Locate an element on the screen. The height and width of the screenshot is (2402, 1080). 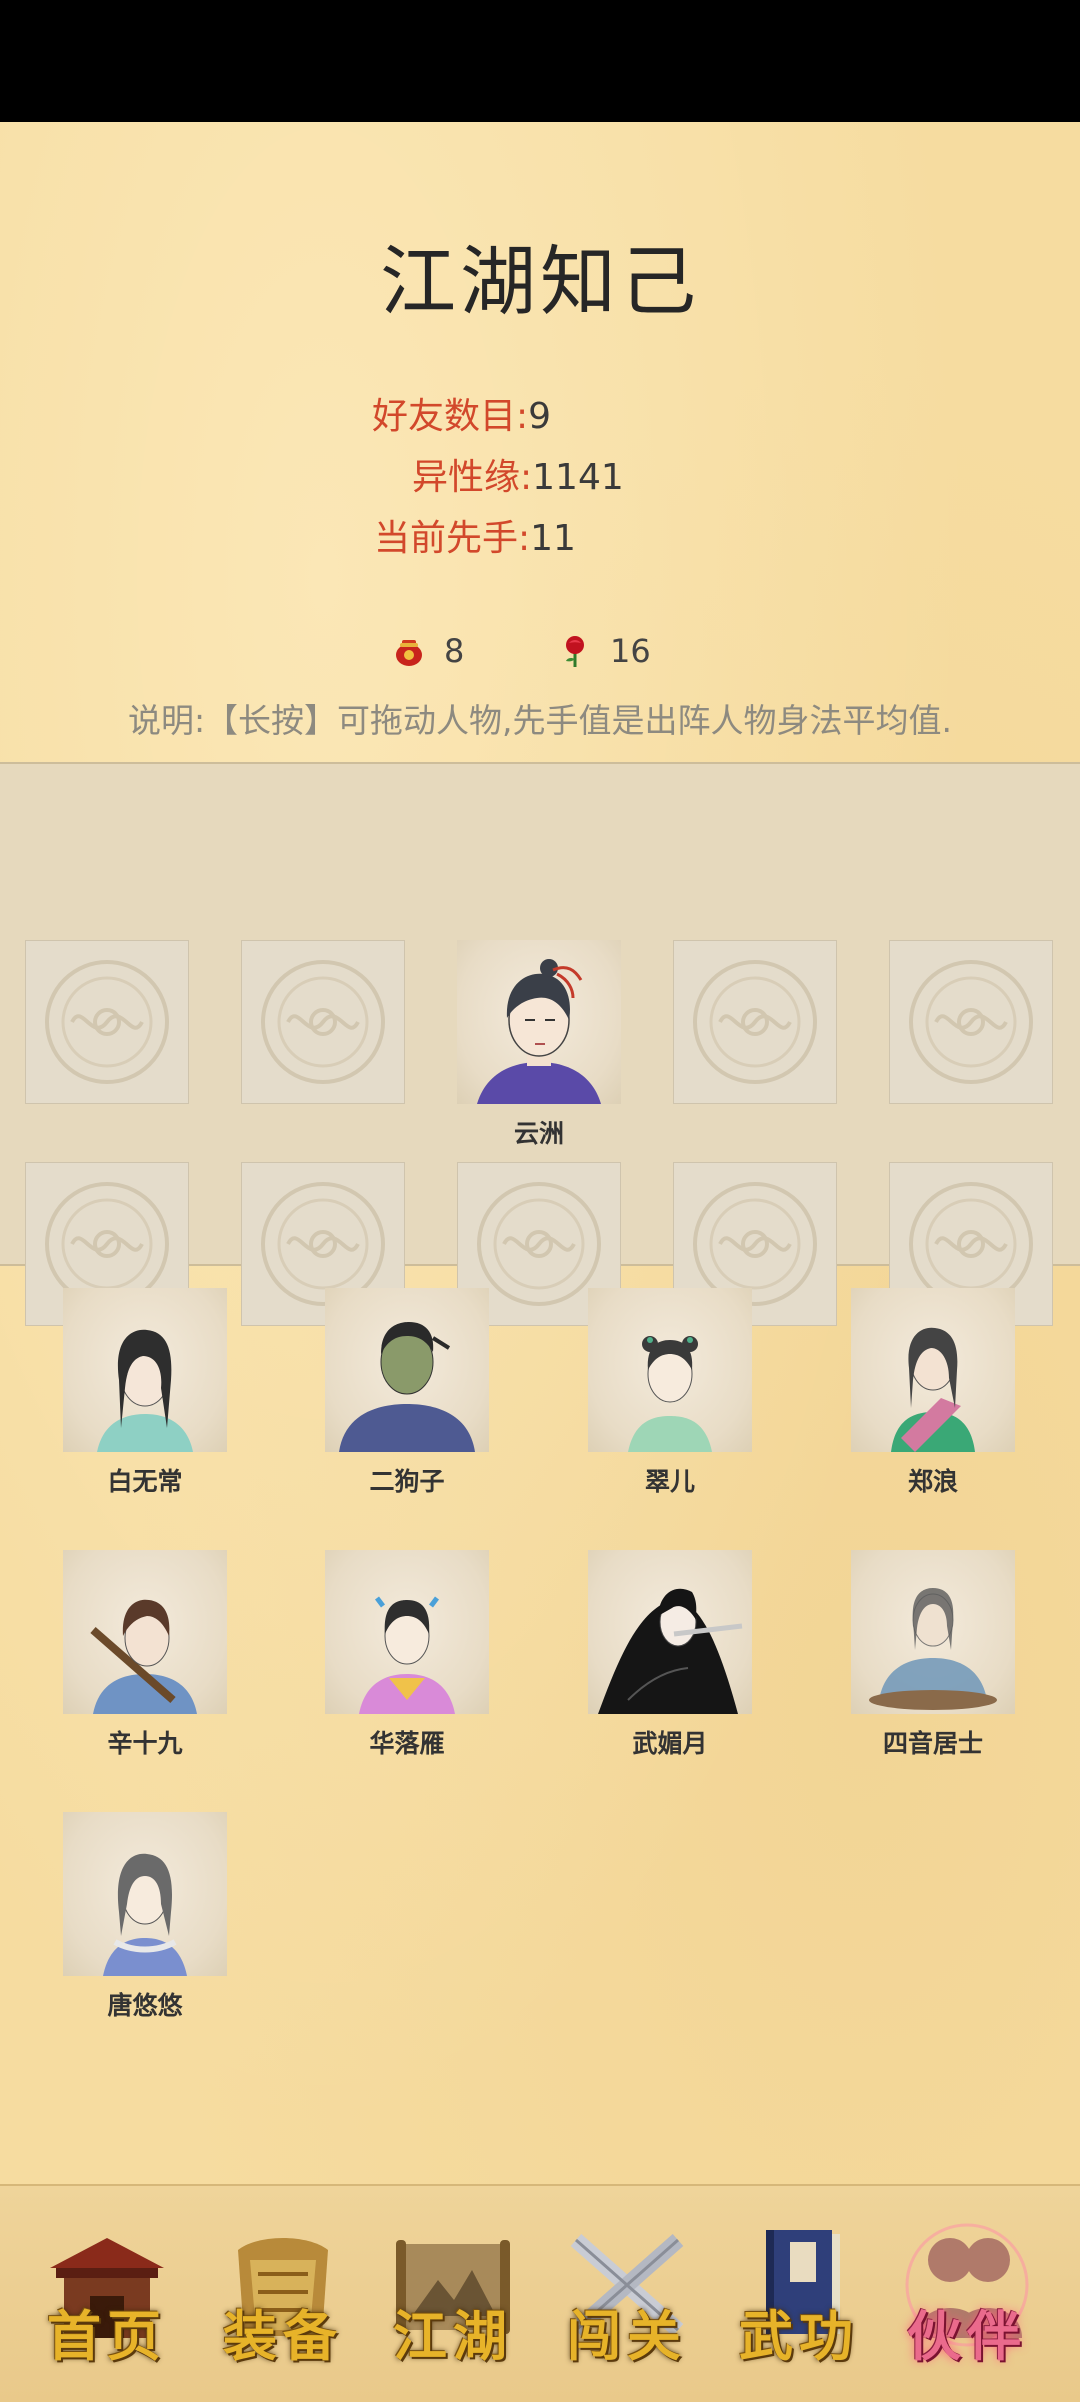
nav-home-label: 首页 is located at coordinates (107, 2336).